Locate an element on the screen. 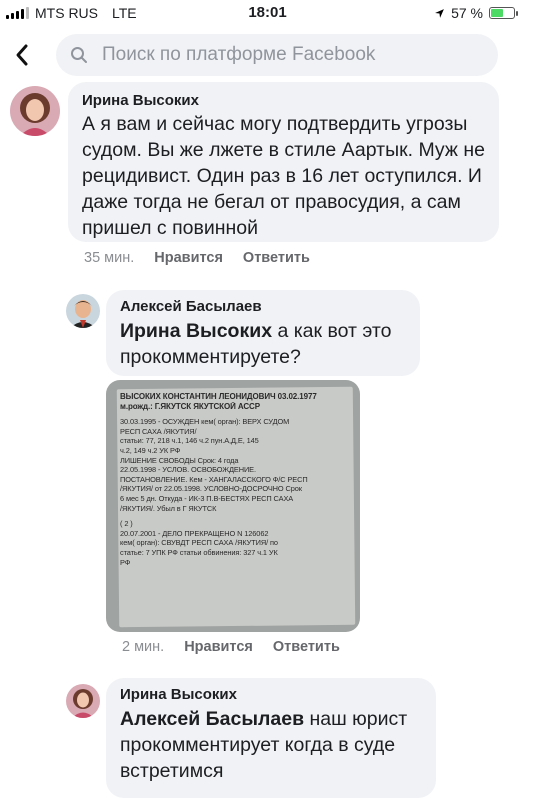 The width and height of the screenshot is (535, 798). mention-link: Ирина Высоких is located at coordinates (196, 331).